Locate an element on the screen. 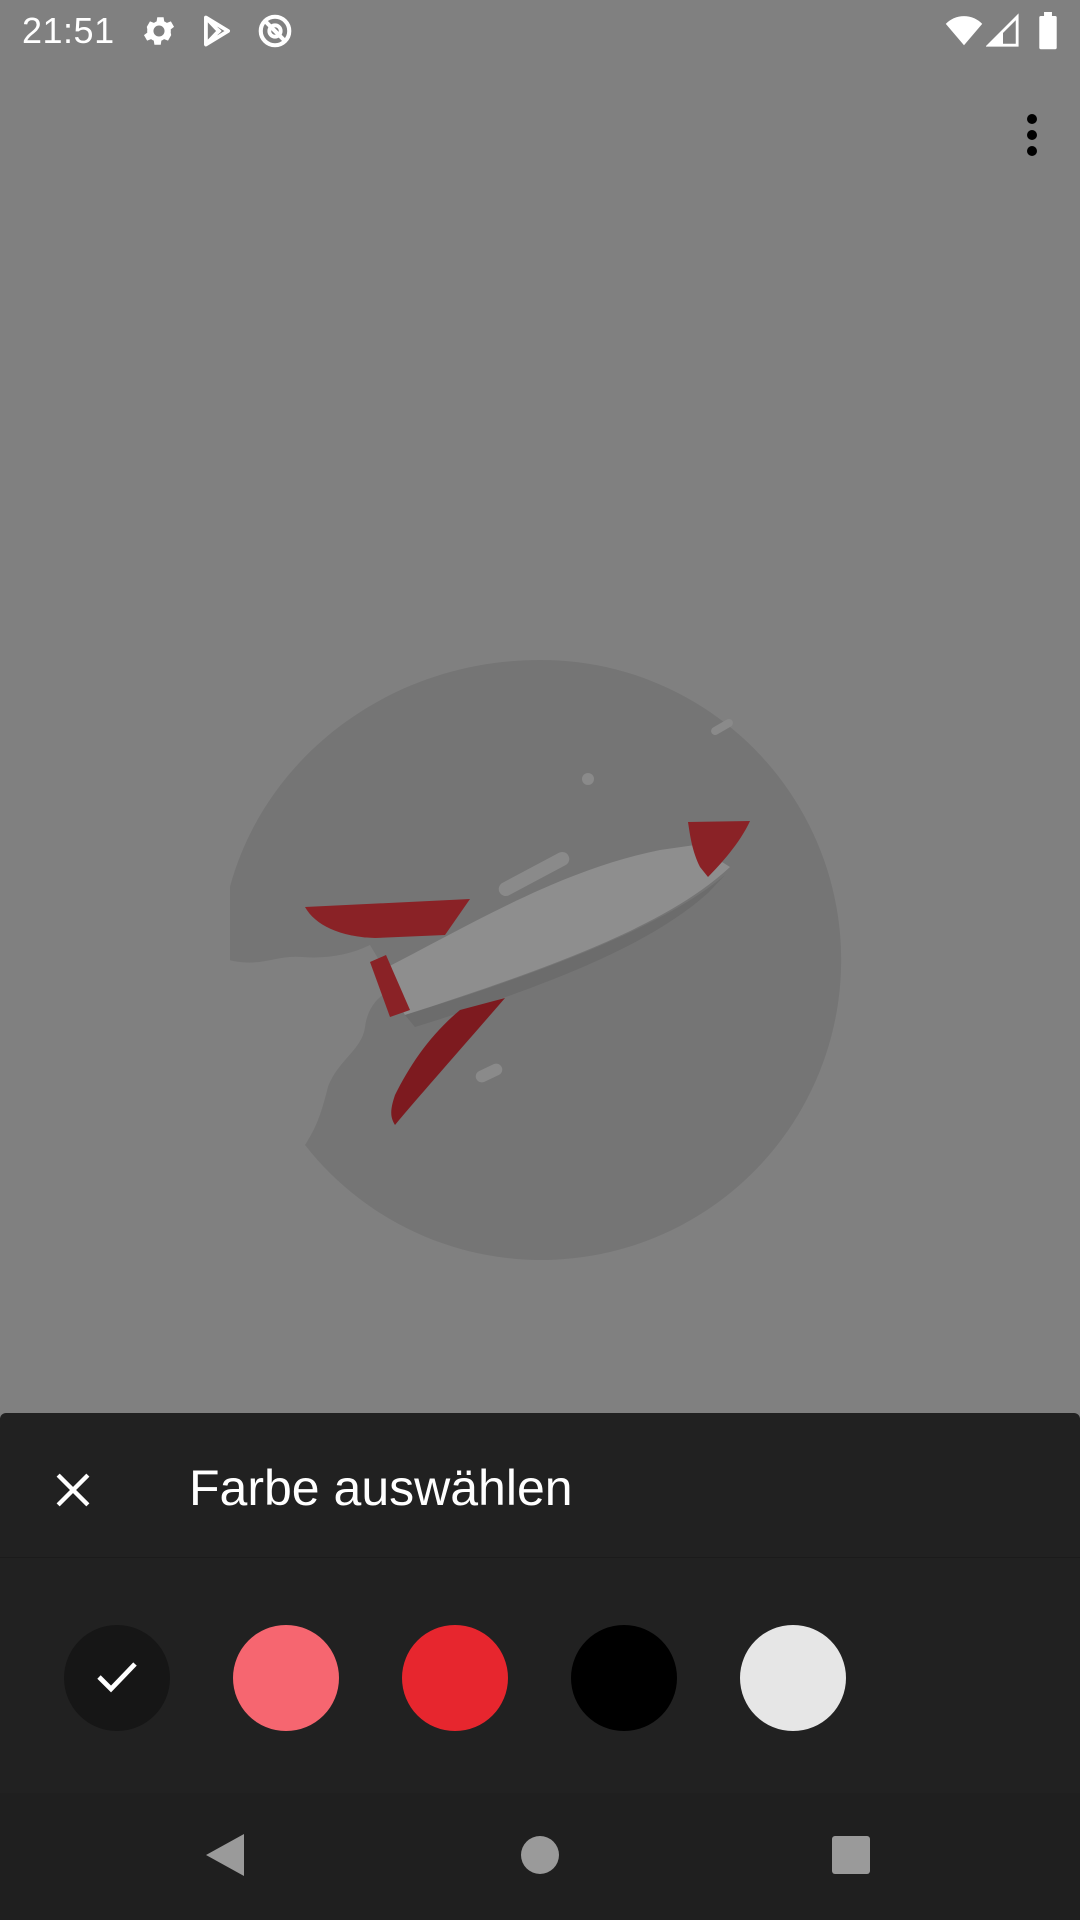  close-button is located at coordinates (73, 1492).